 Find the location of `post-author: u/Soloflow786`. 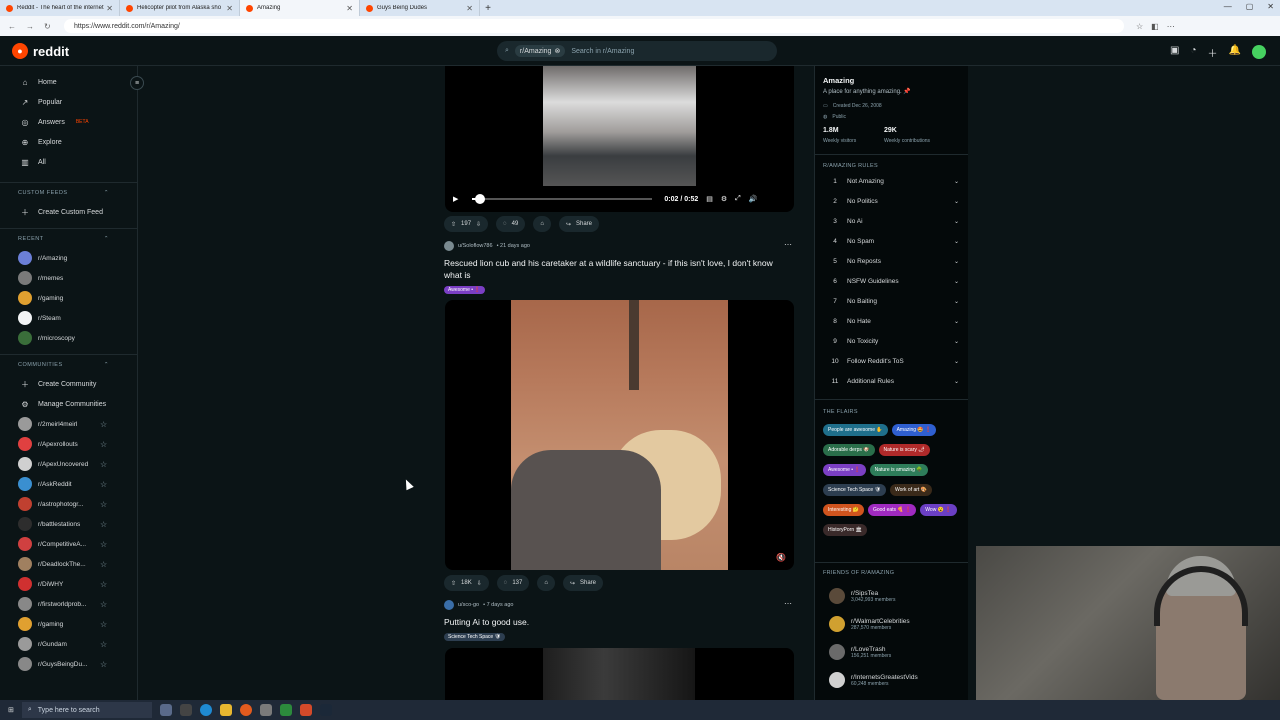

post-author: u/Soloflow786 is located at coordinates (475, 246).